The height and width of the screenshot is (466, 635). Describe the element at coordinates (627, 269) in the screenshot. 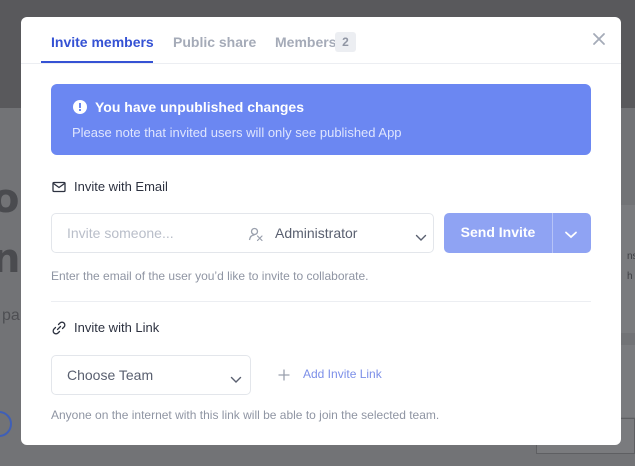

I see `background-side-panel: ns h` at that location.